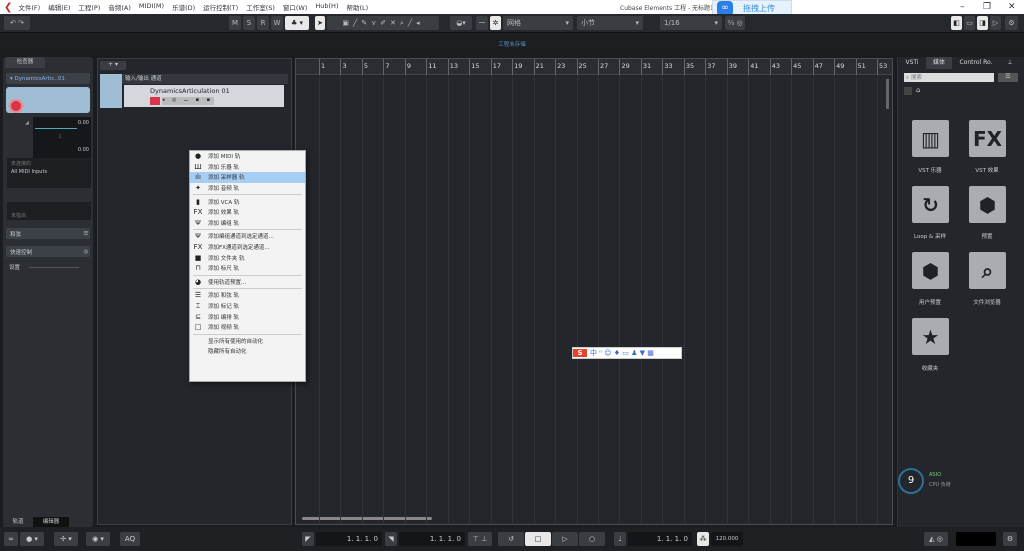 The image size is (1024, 551). Describe the element at coordinates (930, 138) in the screenshot. I see `piano-icon: ▥` at that location.